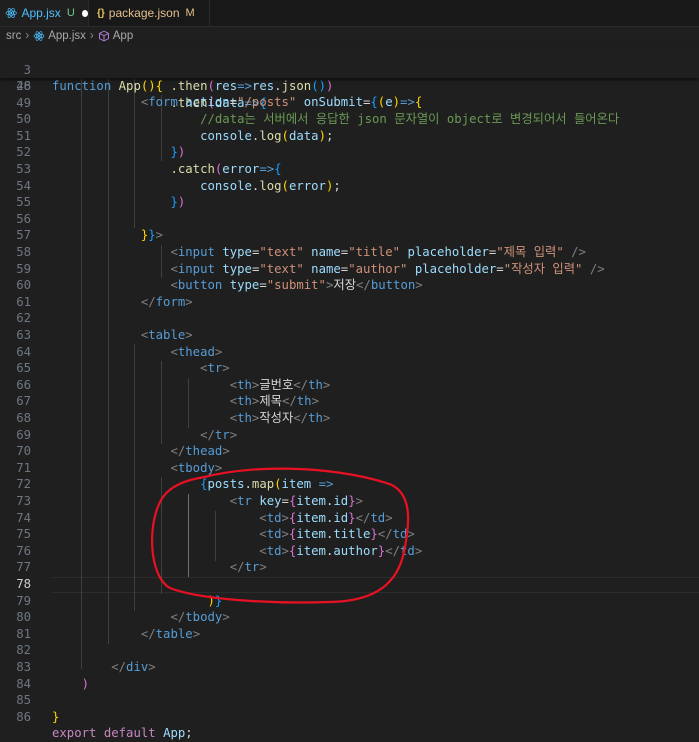 Image resolution: width=699 pixels, height=742 pixels. What do you see at coordinates (349, 717) in the screenshot?
I see `code-line: 86}` at bounding box center [349, 717].